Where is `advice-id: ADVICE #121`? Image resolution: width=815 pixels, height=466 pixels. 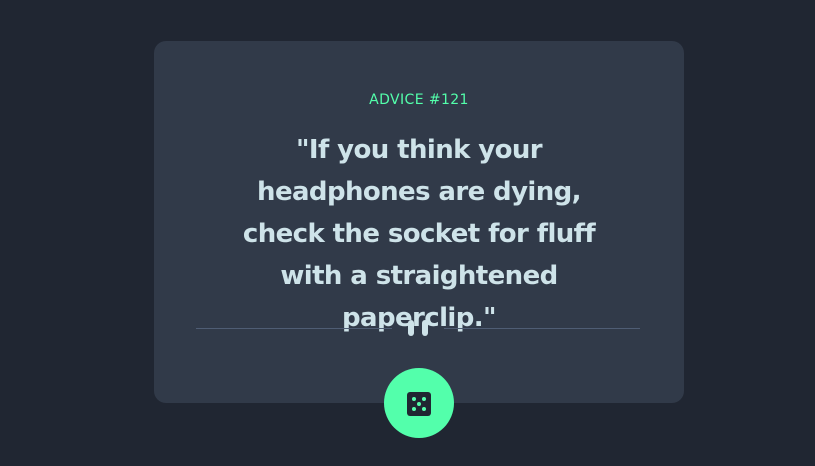
advice-id: ADVICE #121 is located at coordinates (419, 100).